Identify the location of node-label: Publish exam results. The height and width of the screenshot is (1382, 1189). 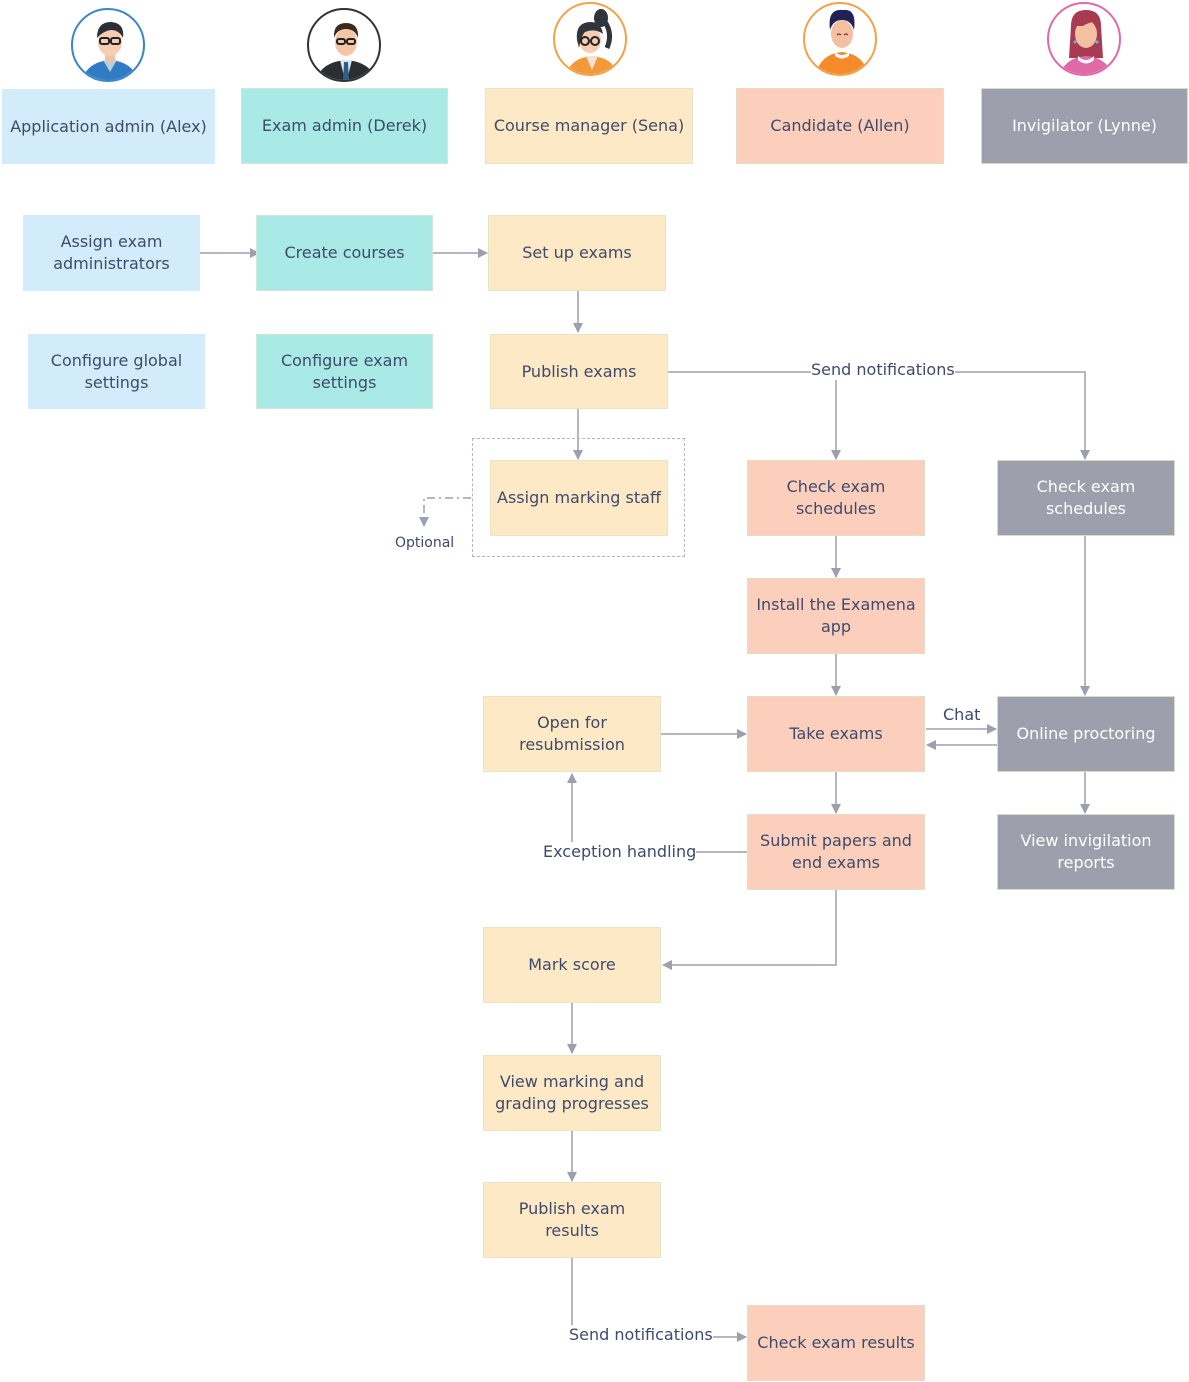
(572, 1219).